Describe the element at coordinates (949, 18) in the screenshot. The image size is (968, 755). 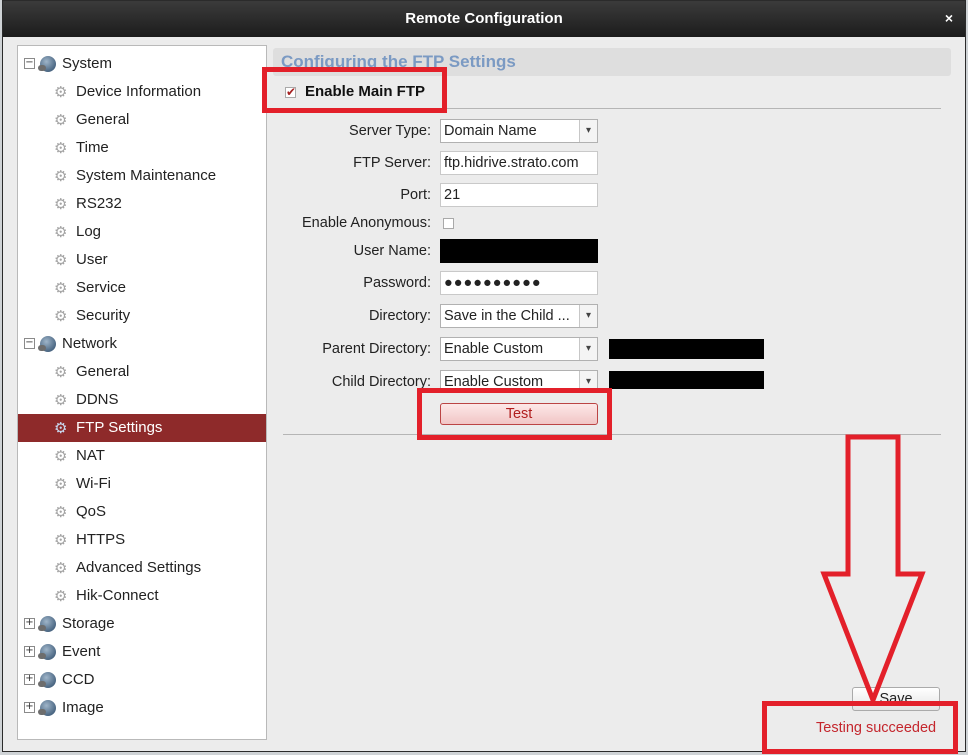
I see `close-icon: ×` at that location.